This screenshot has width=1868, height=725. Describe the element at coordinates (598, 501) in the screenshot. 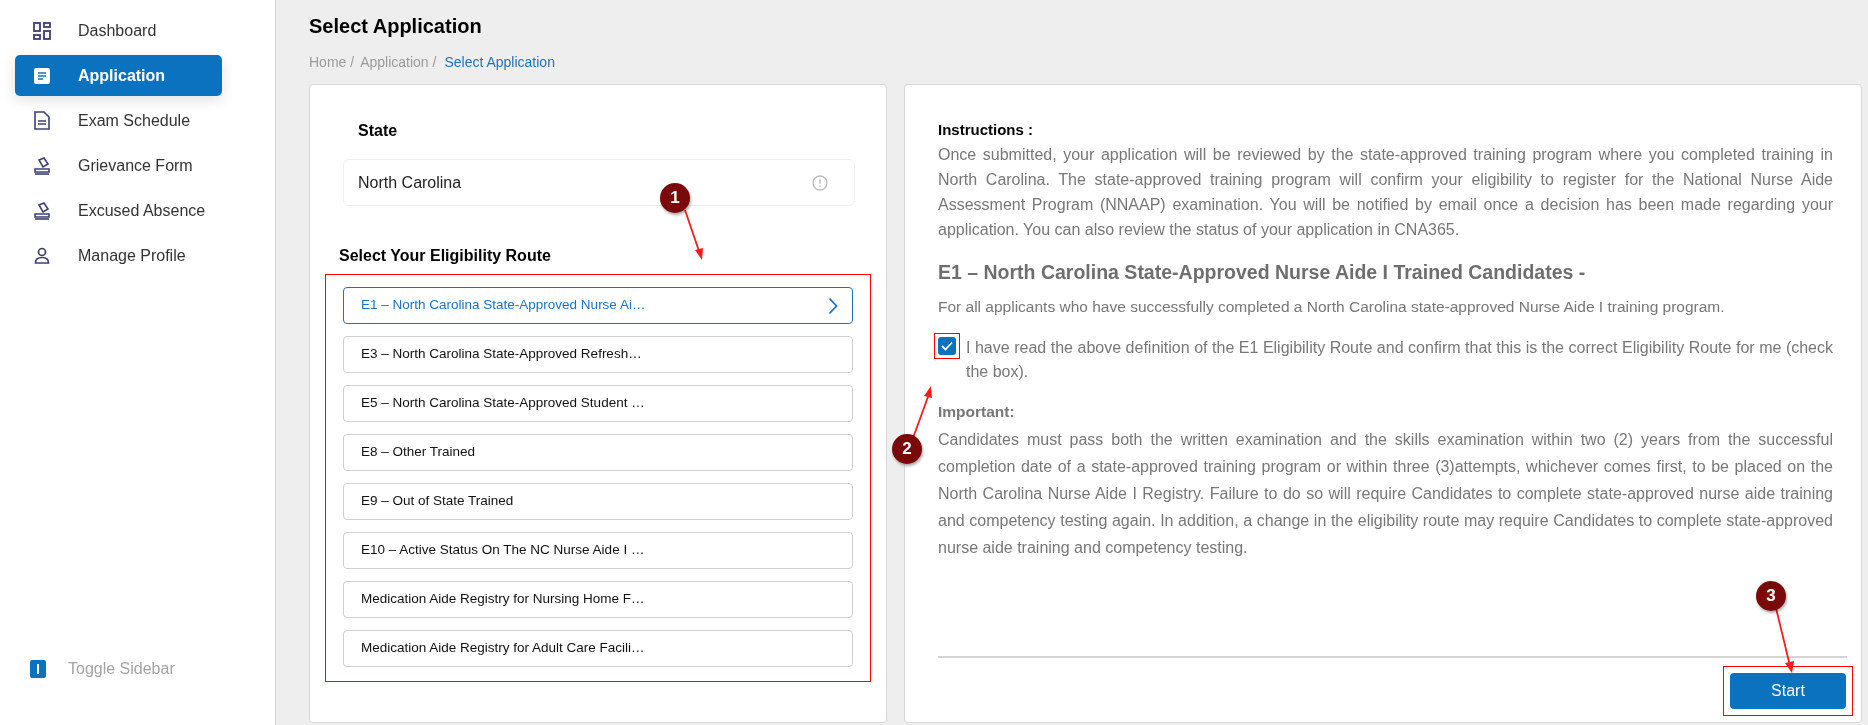

I see `route-option: E9 – Out of State Trained` at that location.